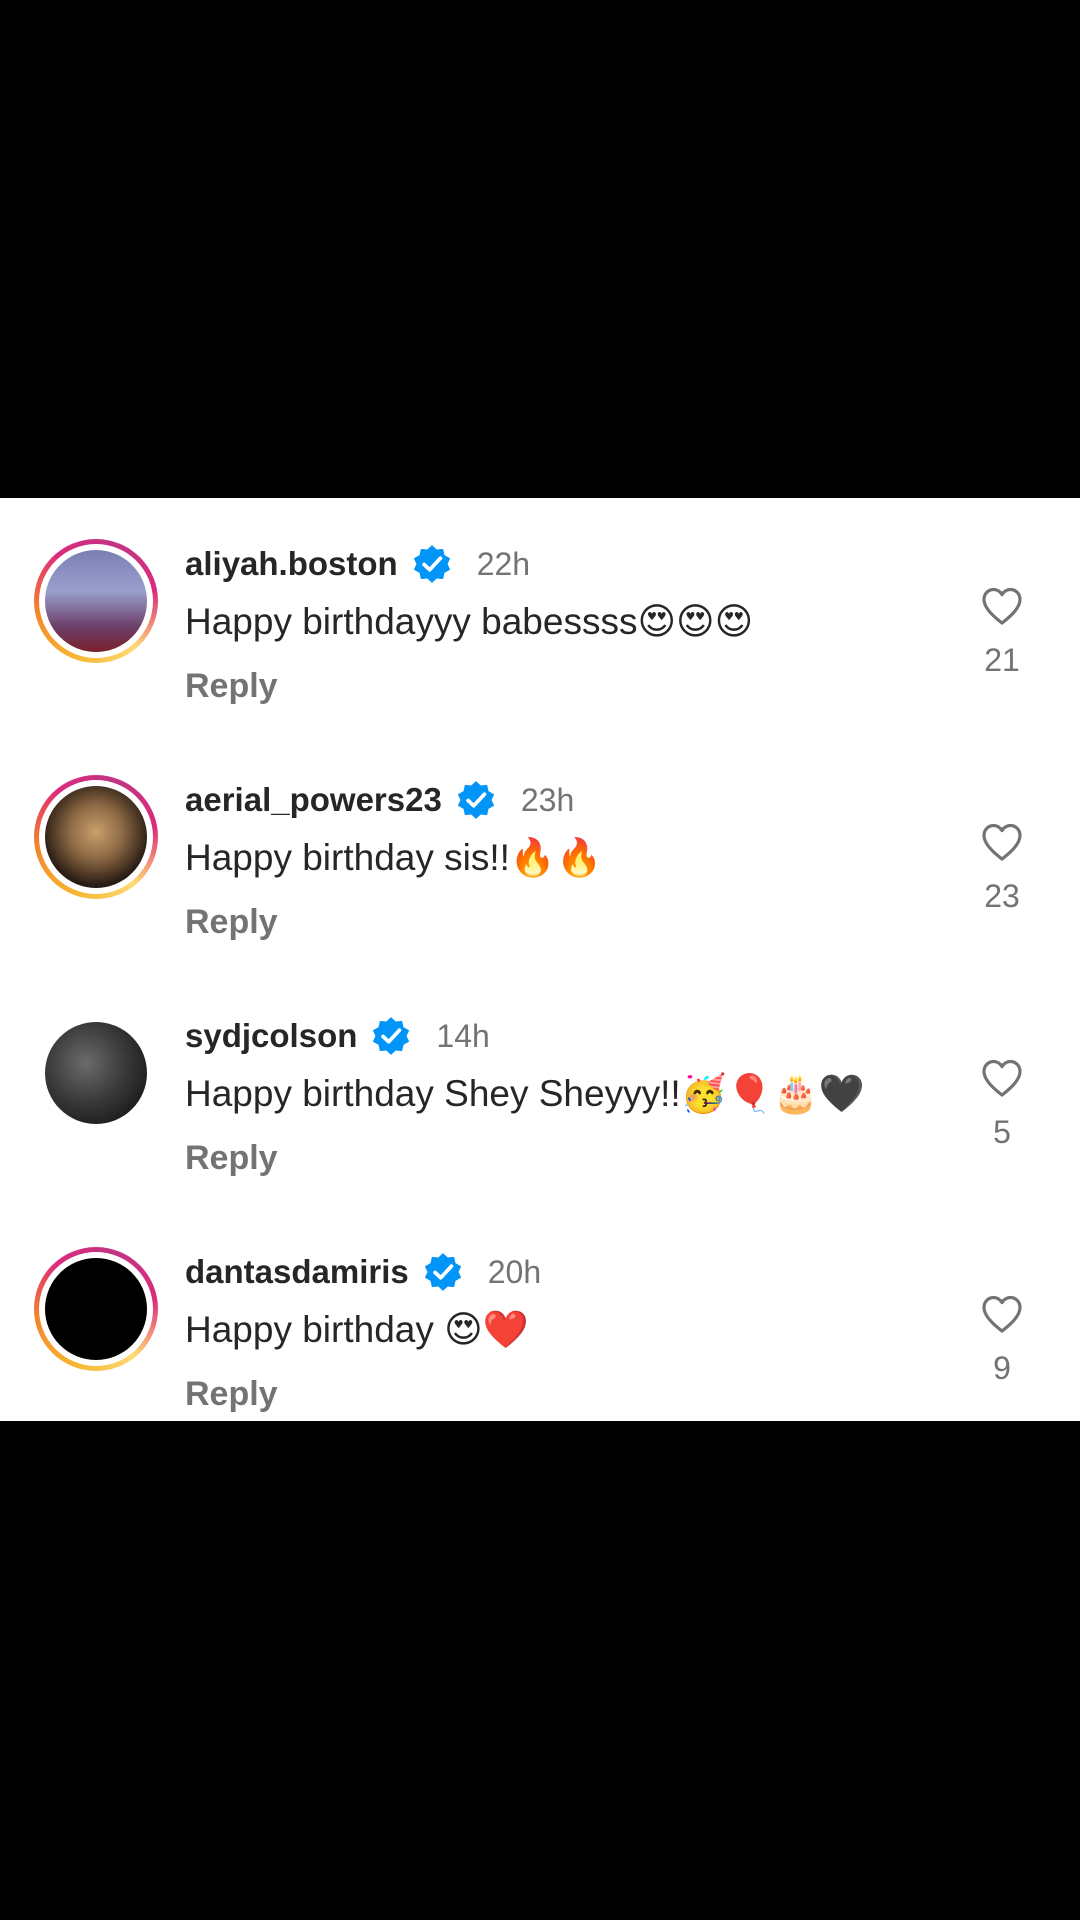 This screenshot has width=1080, height=1920. What do you see at coordinates (297, 1272) in the screenshot?
I see `comment-username: dantasdamiris` at bounding box center [297, 1272].